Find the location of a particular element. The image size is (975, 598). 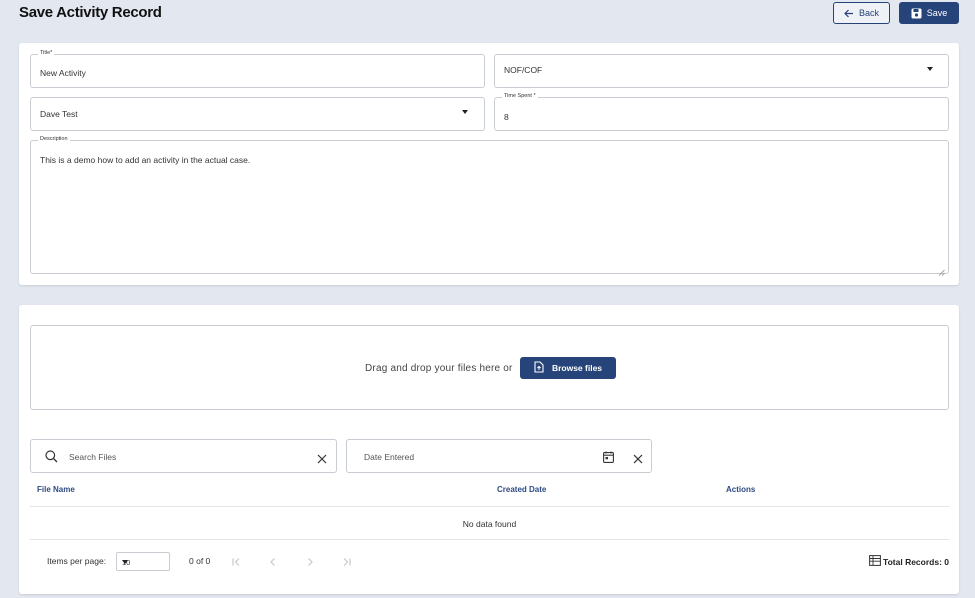

clear-search-icon is located at coordinates (322, 460).